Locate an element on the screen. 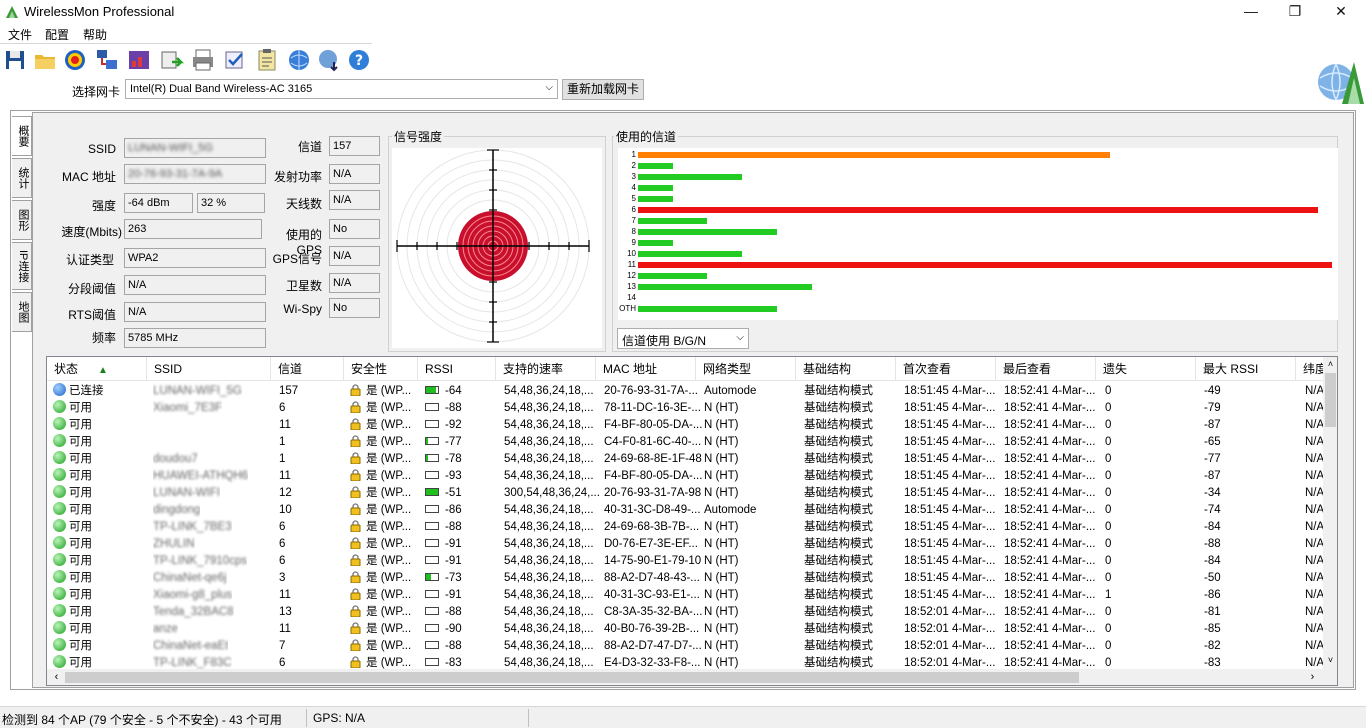  tab-map: 地图 is located at coordinates (22, 312).